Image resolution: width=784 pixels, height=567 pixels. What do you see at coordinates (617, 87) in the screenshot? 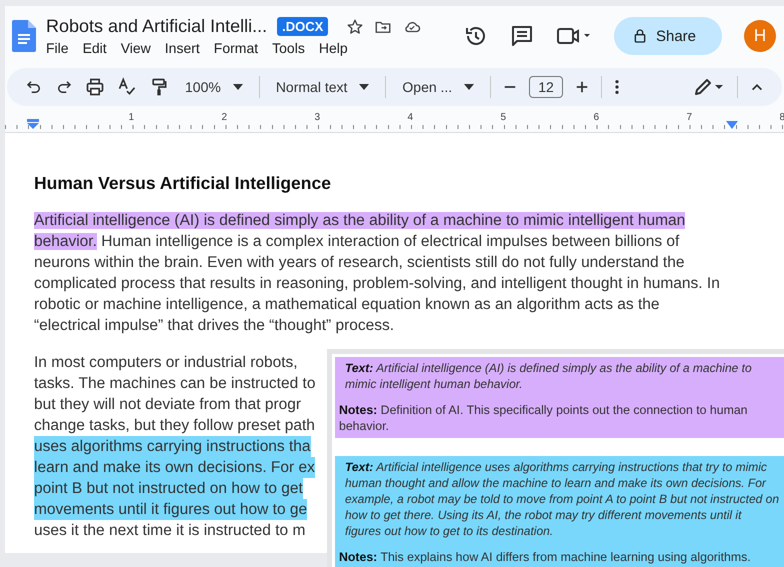
I see `more-icon` at bounding box center [617, 87].